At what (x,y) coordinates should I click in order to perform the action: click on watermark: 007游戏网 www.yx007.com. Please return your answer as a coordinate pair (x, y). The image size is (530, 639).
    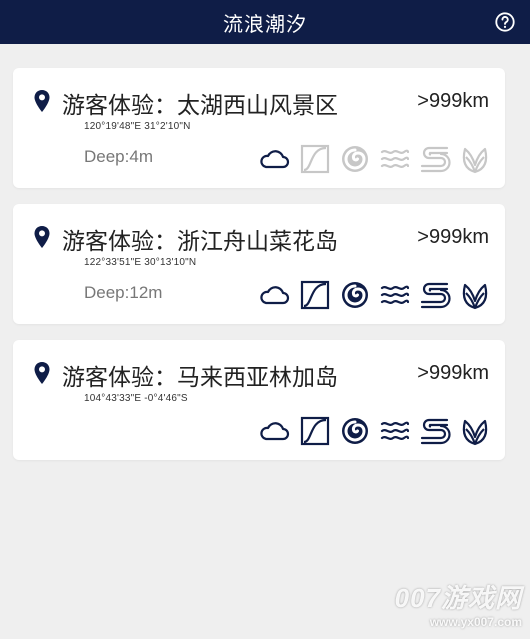
    Looking at the image, I should click on (458, 603).